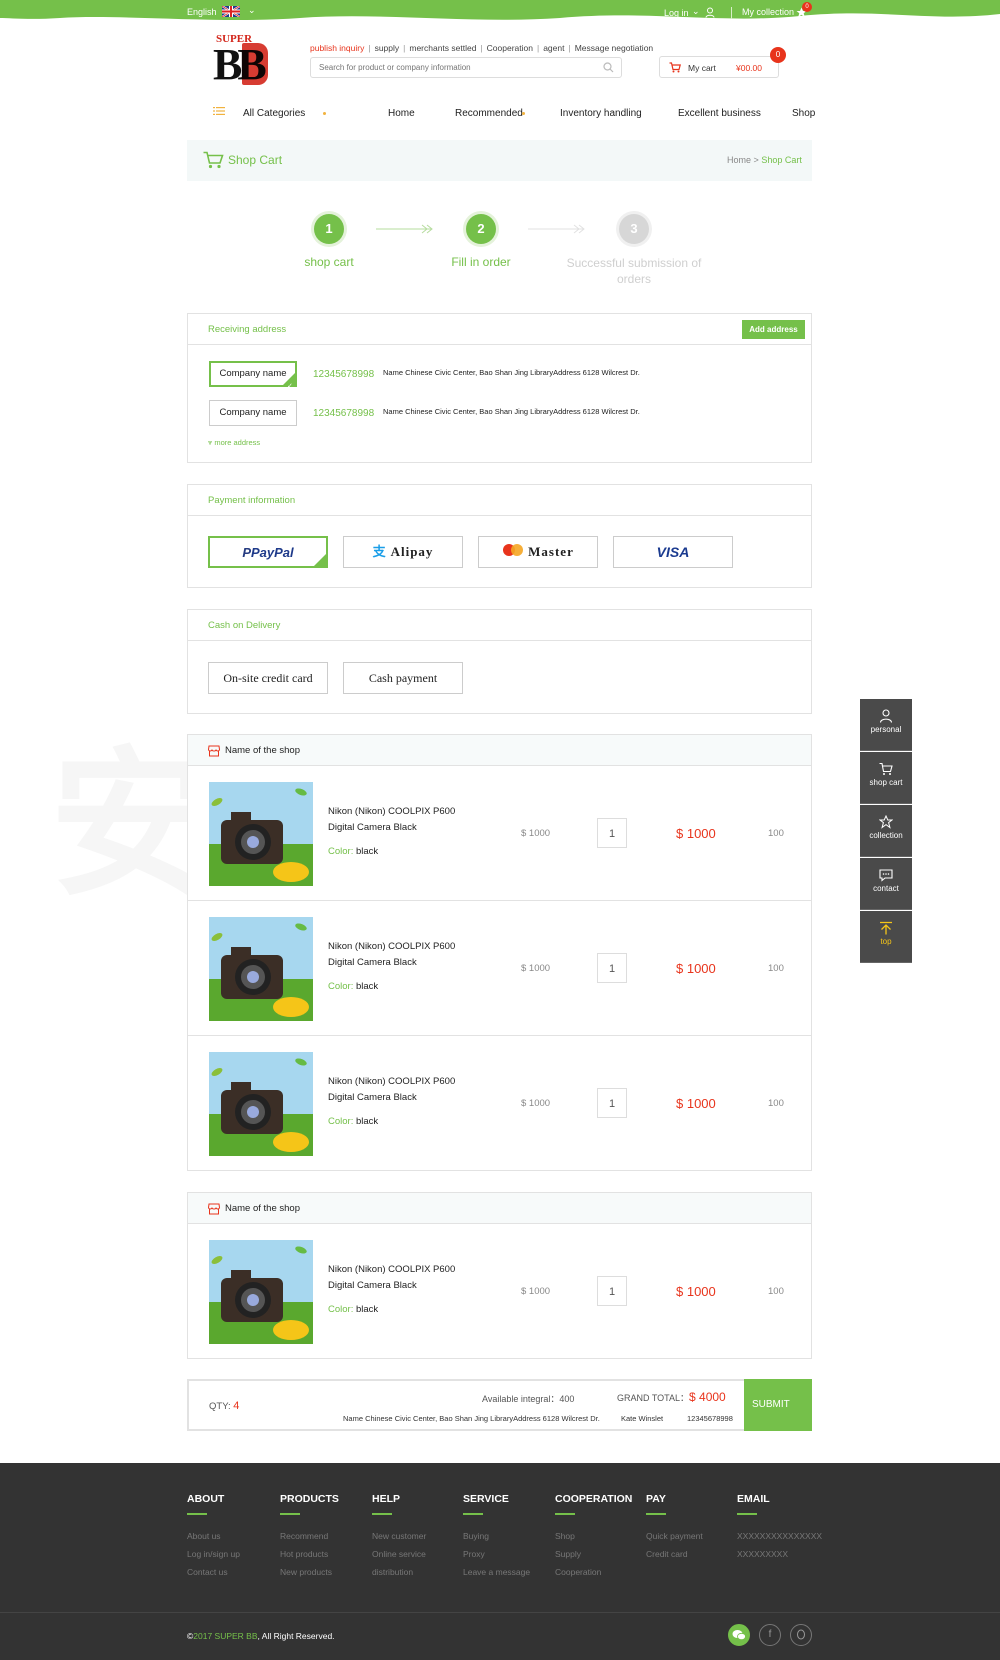 The width and height of the screenshot is (1000, 1660). Describe the element at coordinates (451, 67) in the screenshot. I see `search-input` at that location.